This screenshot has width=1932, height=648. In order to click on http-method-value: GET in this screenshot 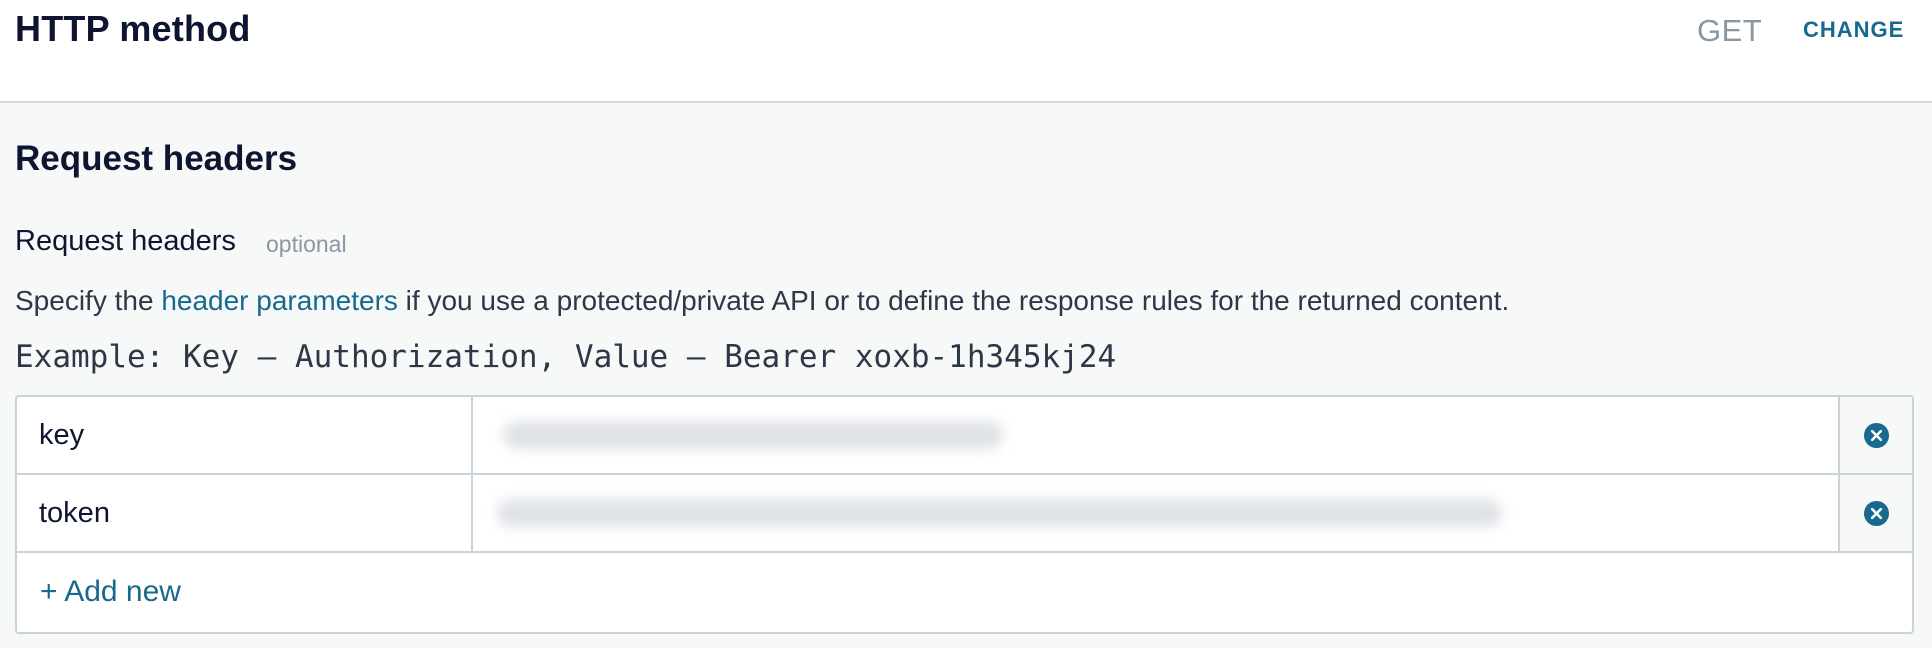, I will do `click(1730, 30)`.